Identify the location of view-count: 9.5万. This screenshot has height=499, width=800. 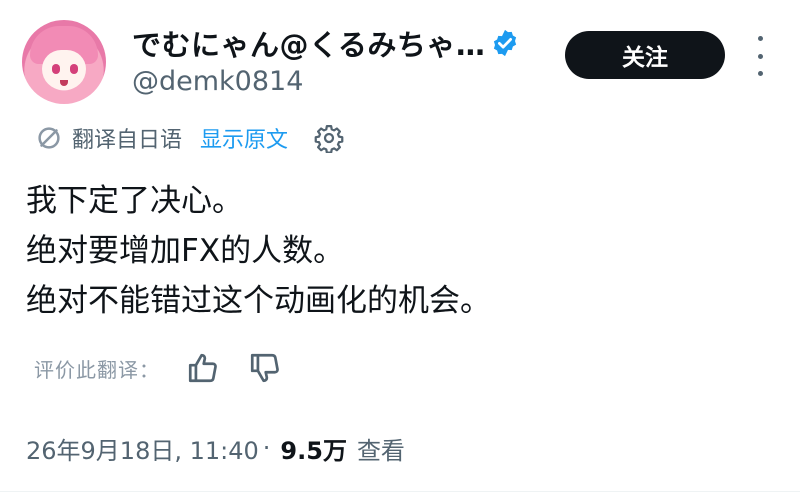
(313, 450).